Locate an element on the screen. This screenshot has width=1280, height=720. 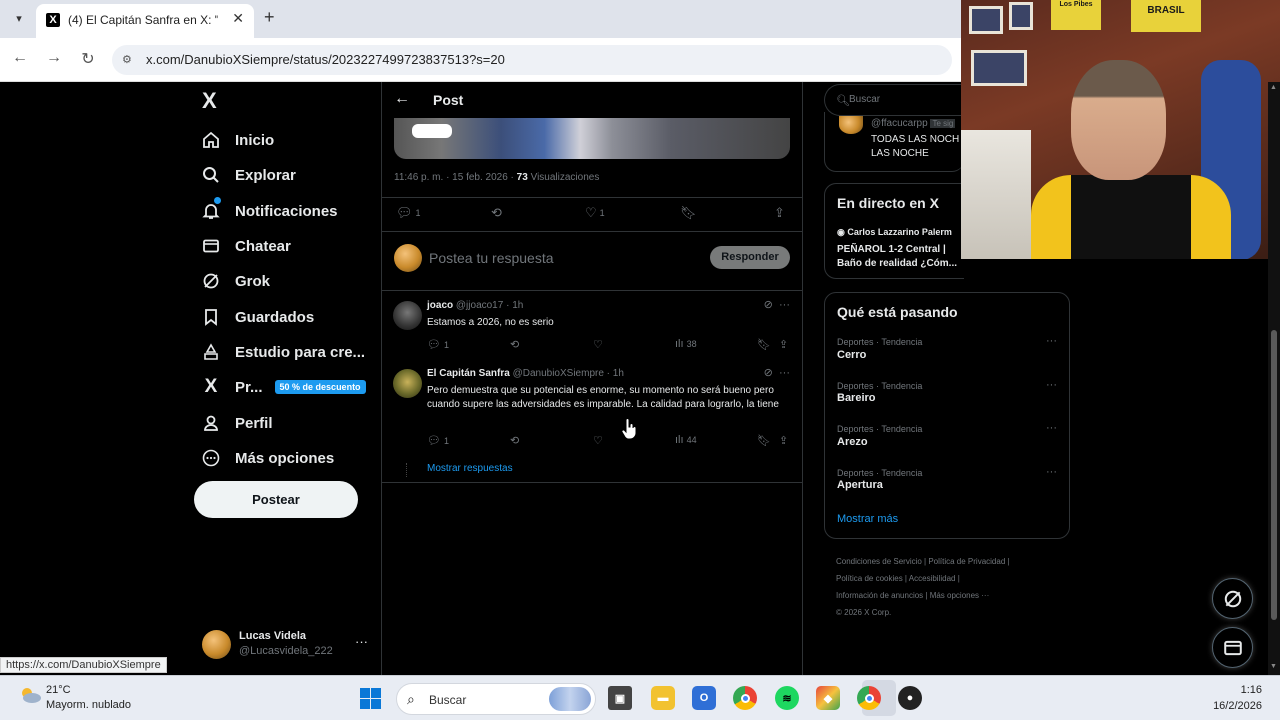
close-tab-icon: ✕ is located at coordinates (238, 18).